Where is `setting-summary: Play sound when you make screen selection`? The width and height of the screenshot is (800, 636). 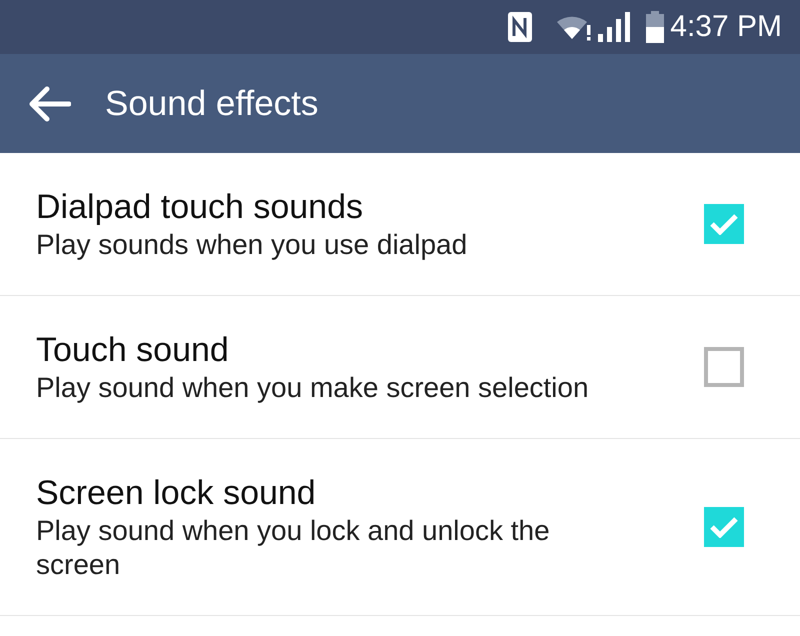 setting-summary: Play sound when you make screen selection is located at coordinates (312, 388).